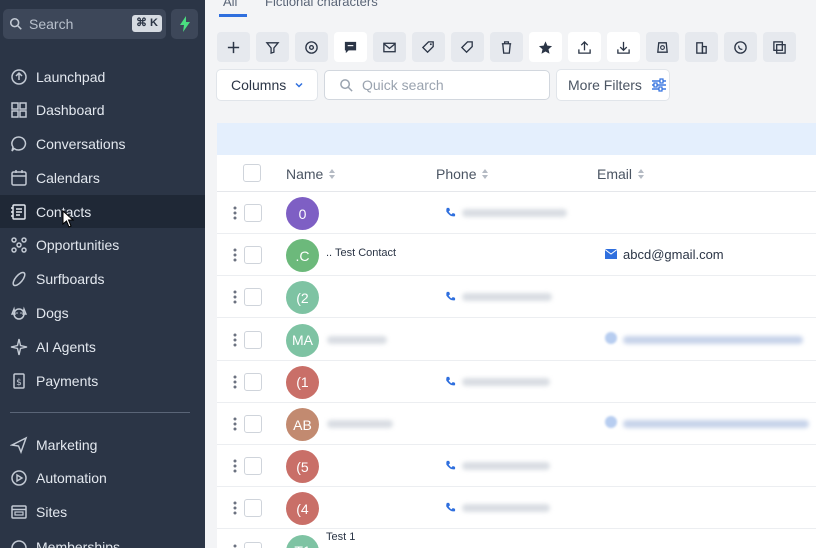 Image resolution: width=816 pixels, height=548 pixels. What do you see at coordinates (516, 297) in the screenshot?
I see `table-row: (2` at bounding box center [516, 297].